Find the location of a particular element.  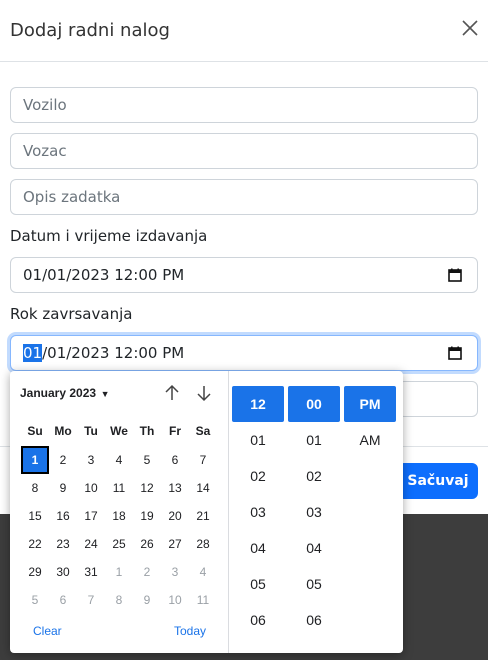

issue-datetime-input: 01/01/2023 12:00 PM is located at coordinates (244, 275).